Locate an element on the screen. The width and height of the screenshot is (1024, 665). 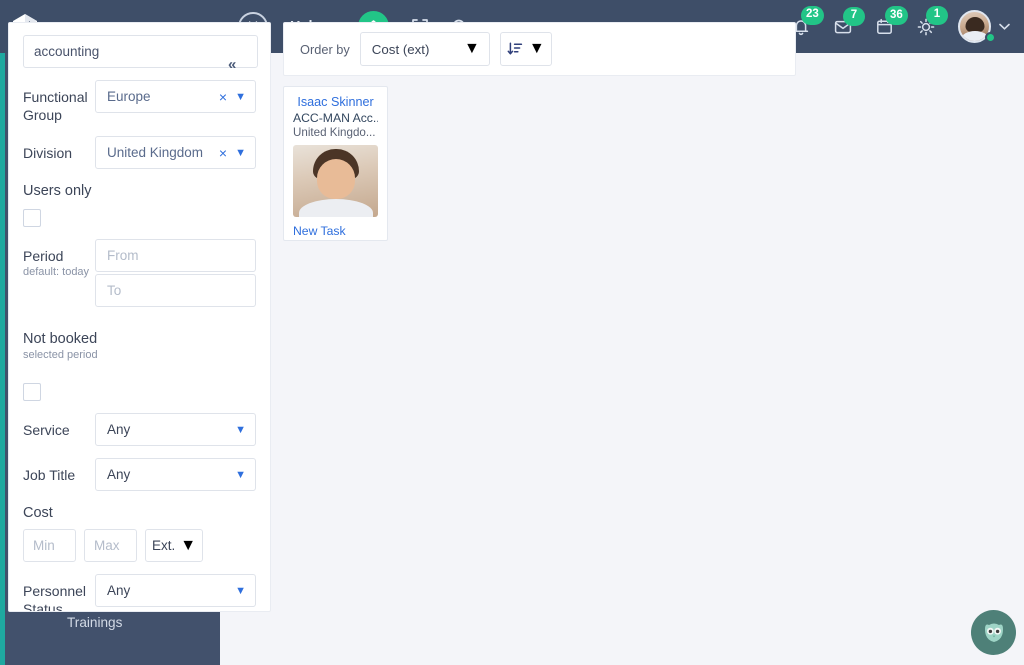
person-photo is located at coordinates (335, 181).